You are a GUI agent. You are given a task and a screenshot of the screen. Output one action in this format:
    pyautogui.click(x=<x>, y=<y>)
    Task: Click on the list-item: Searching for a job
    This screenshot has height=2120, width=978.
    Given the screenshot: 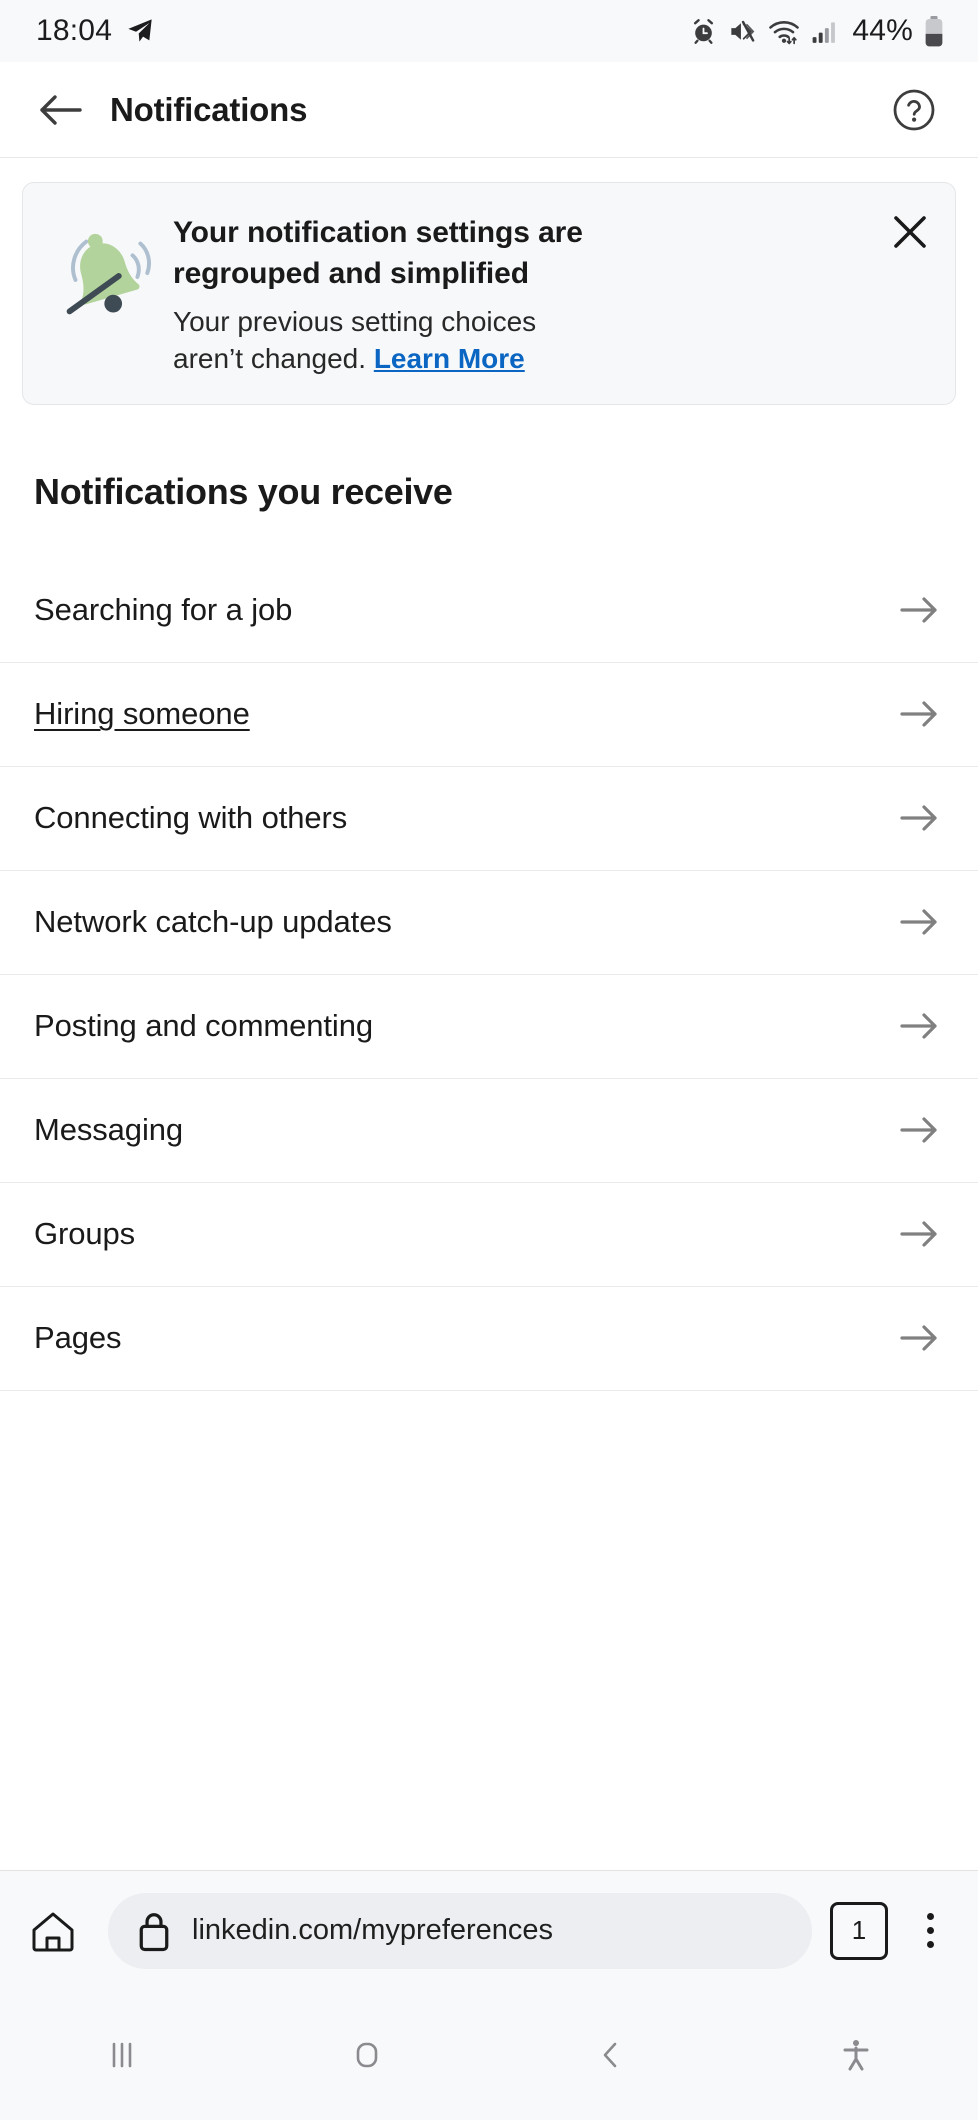 What is the action you would take?
    pyautogui.click(x=489, y=610)
    